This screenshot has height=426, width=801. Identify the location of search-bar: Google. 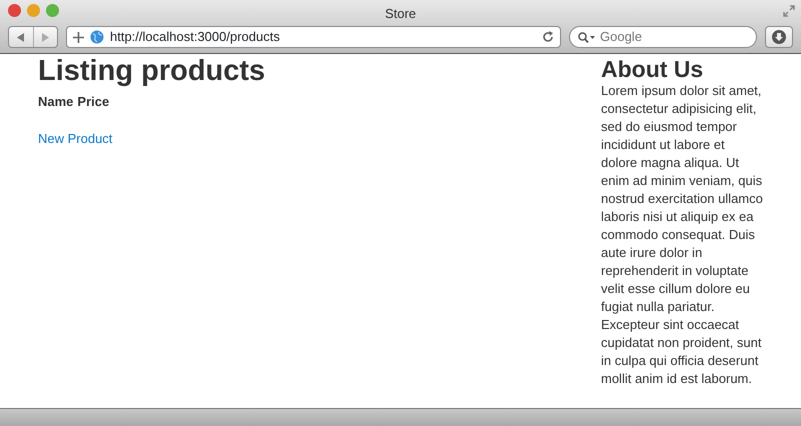
(663, 37).